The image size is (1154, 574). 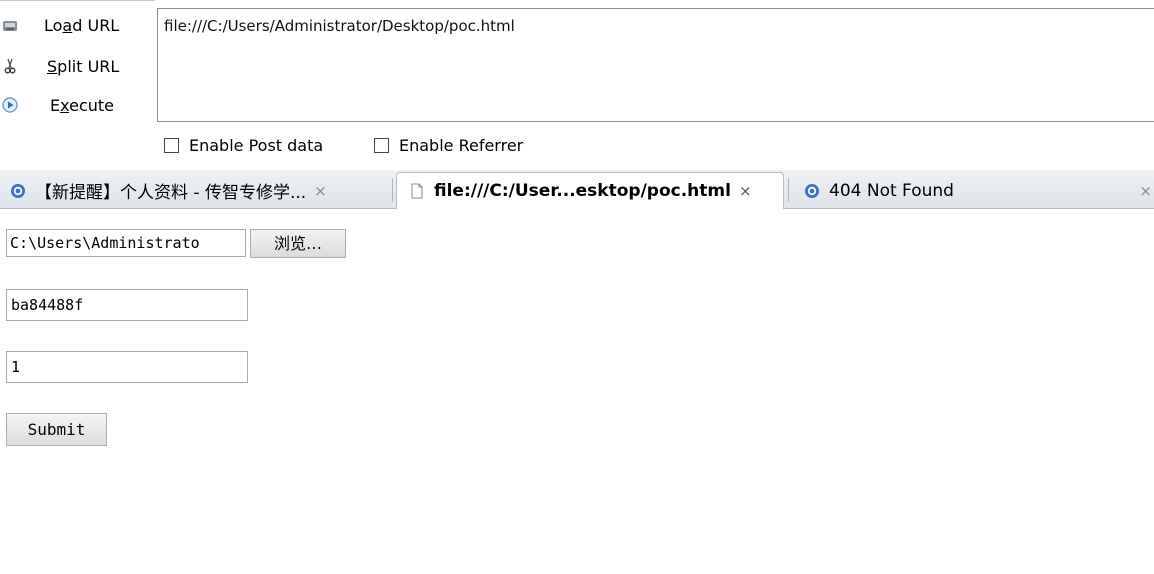 I want to click on load-url-button: Load URL, so click(x=75, y=25).